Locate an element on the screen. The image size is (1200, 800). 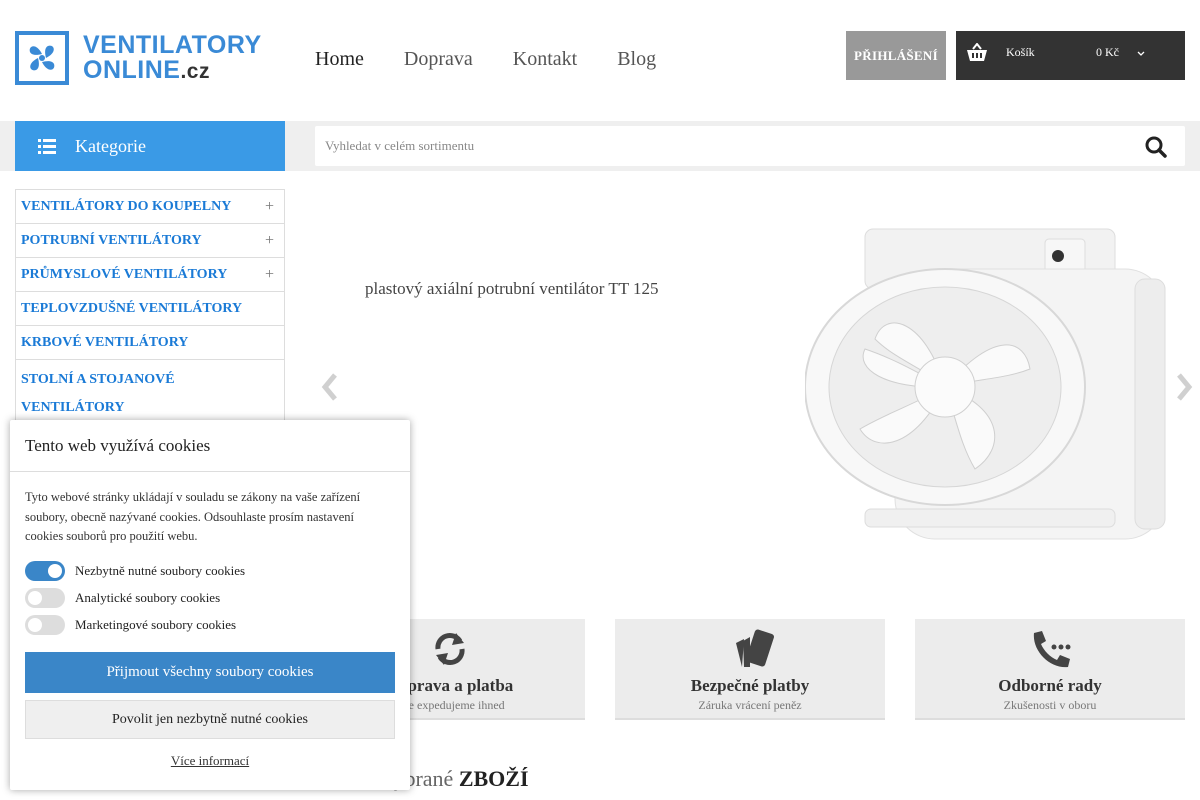
categories-label: Kategorie is located at coordinates (110, 145).